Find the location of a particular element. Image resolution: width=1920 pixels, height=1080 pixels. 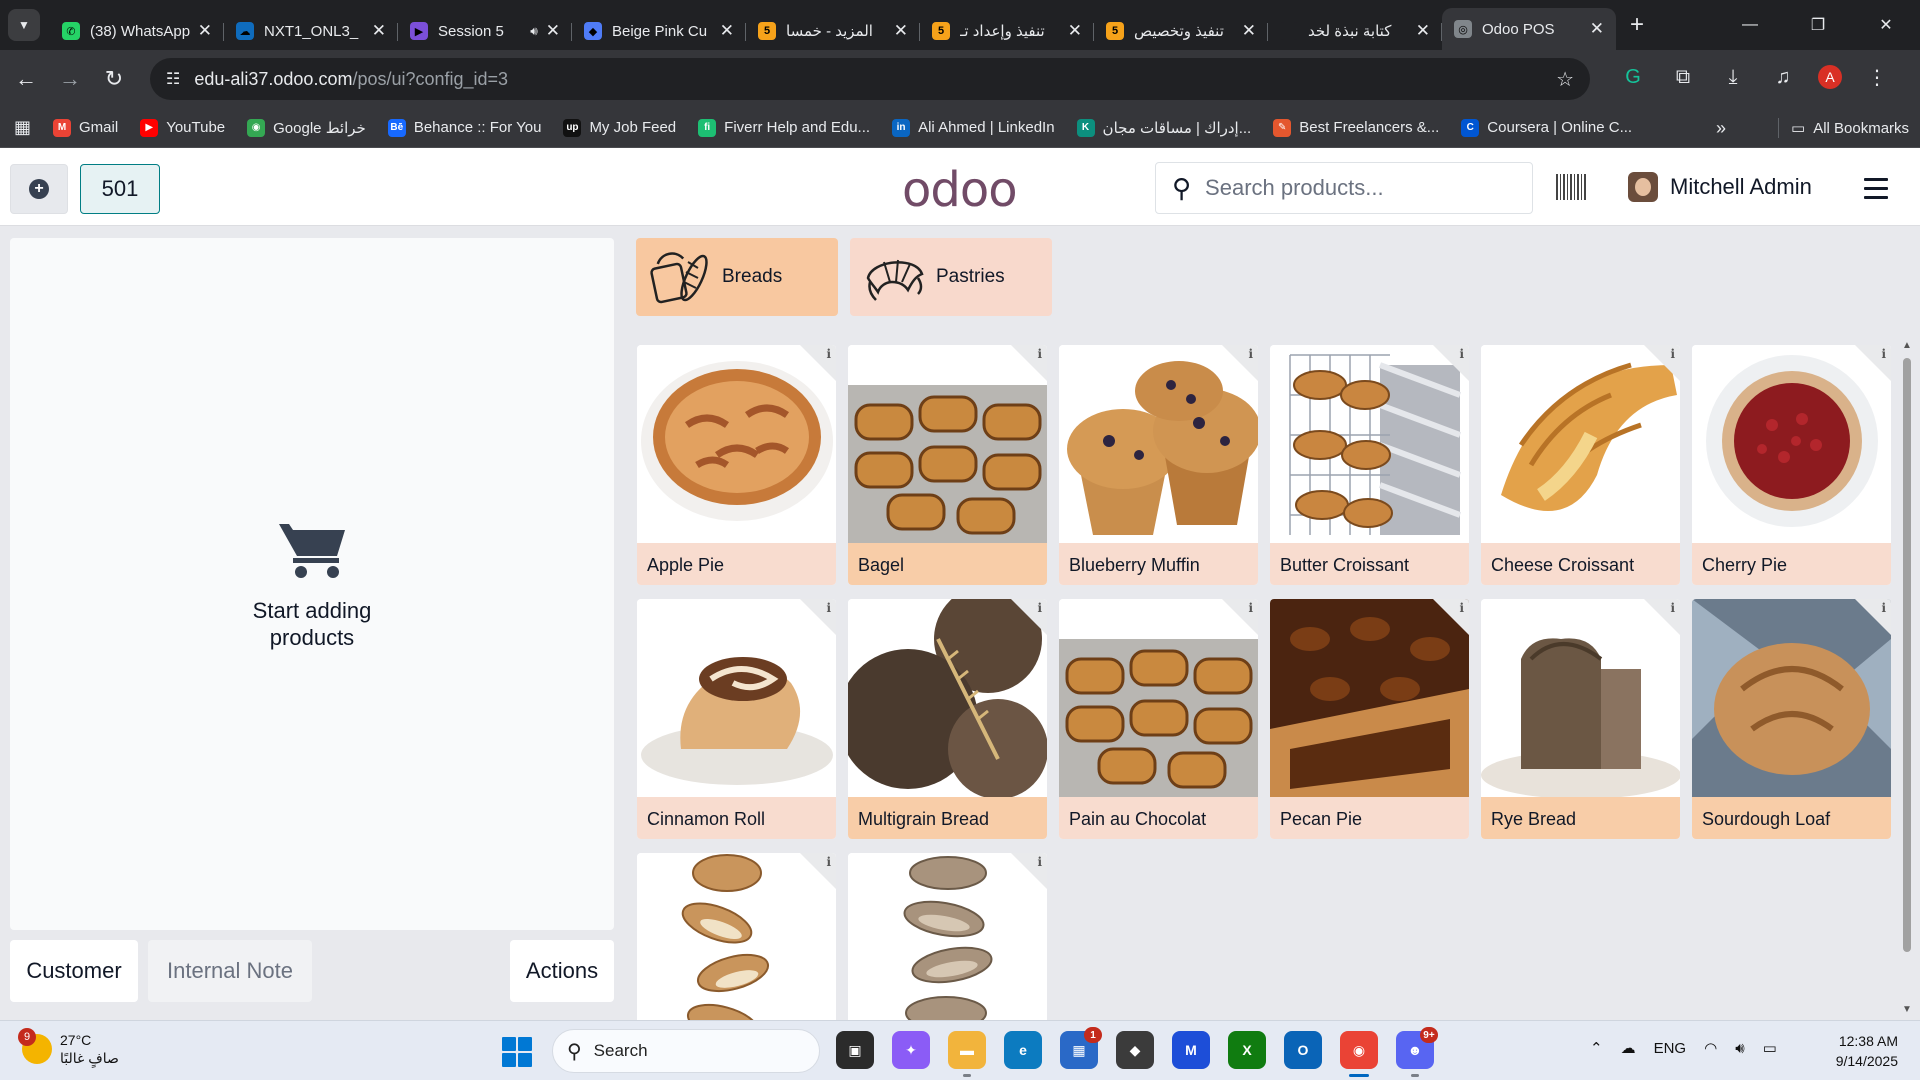

forward-icon: → is located at coordinates (70, 79).